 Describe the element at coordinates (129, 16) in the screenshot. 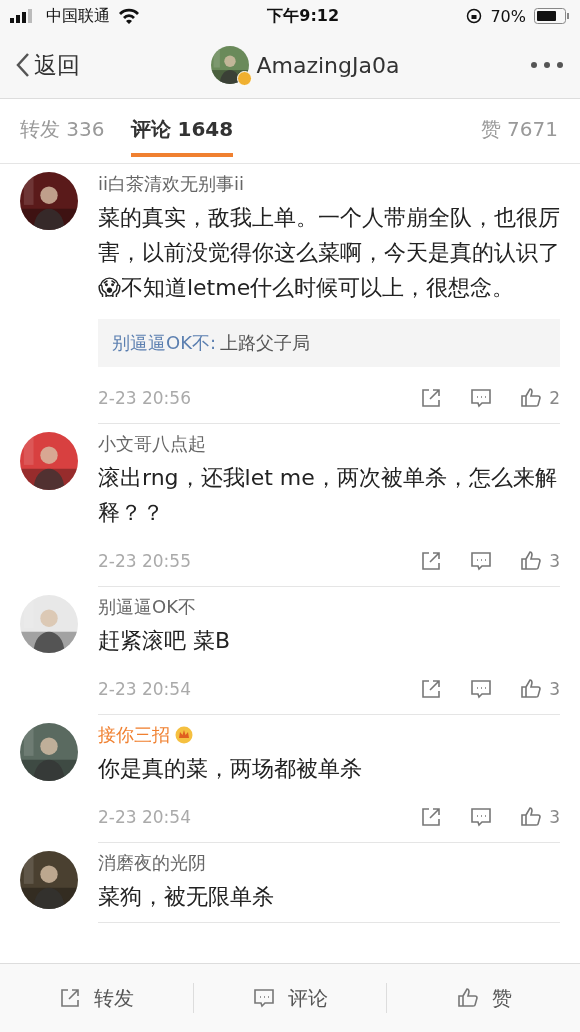

I see `wifi-icon` at that location.